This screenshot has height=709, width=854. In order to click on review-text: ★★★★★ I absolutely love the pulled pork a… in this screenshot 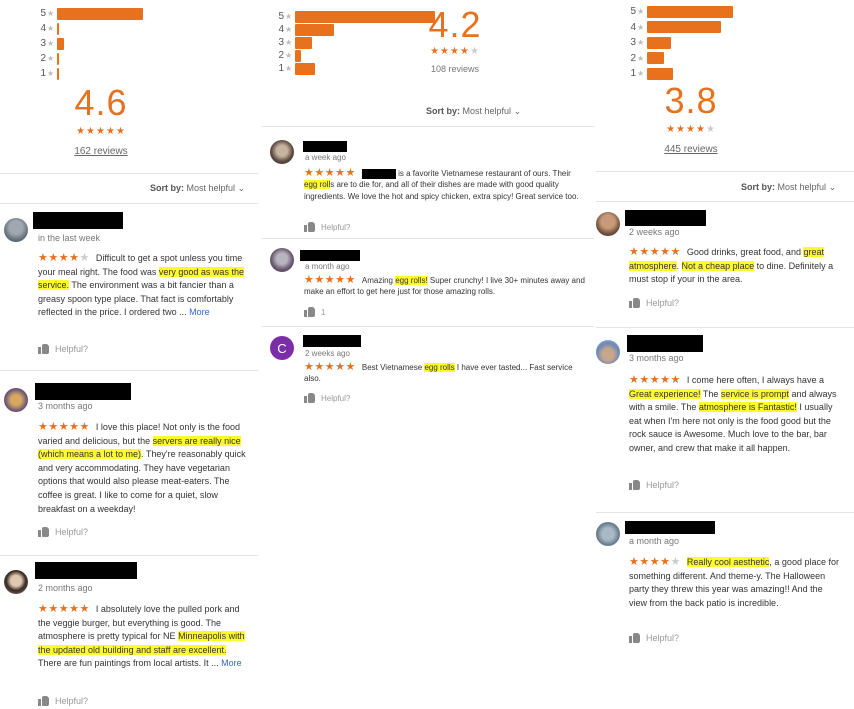, I will do `click(144, 637)`.